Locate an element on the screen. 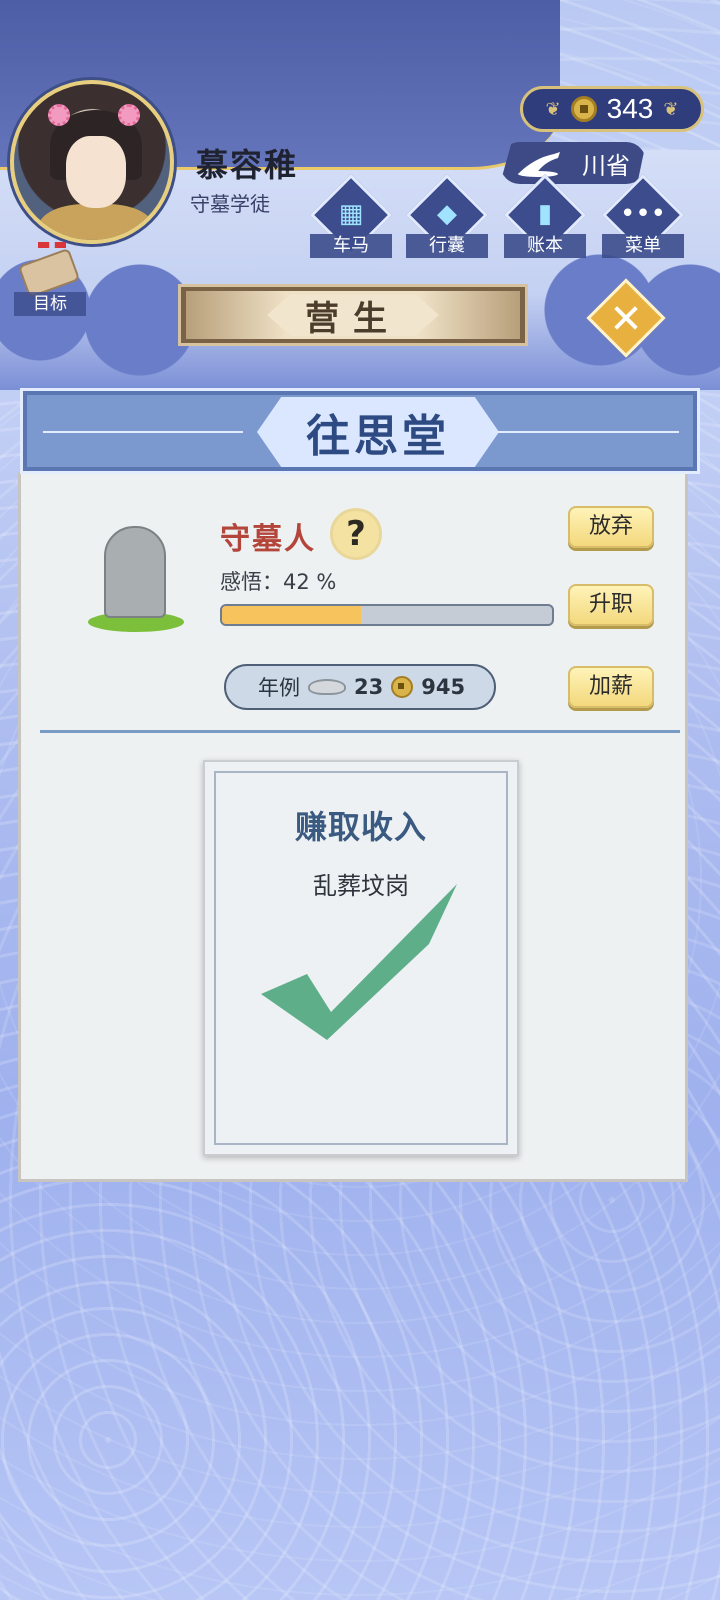 Image resolution: width=720 pixels, height=1600 pixels. insight-text: 感悟：42 % is located at coordinates (278, 582).